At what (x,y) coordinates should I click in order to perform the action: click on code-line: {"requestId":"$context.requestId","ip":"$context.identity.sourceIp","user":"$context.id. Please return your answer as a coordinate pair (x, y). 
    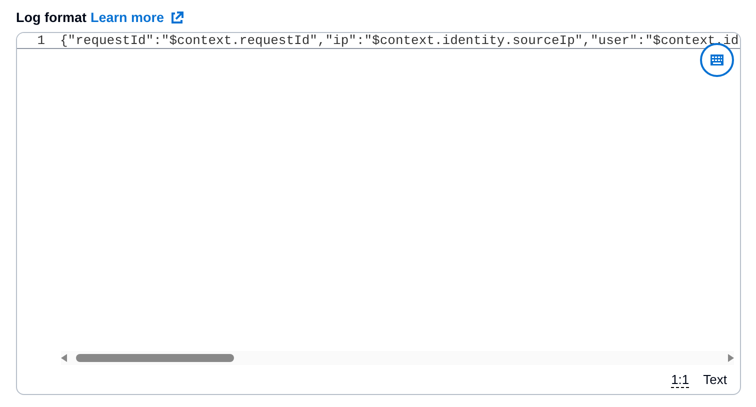
    Looking at the image, I should click on (399, 40).